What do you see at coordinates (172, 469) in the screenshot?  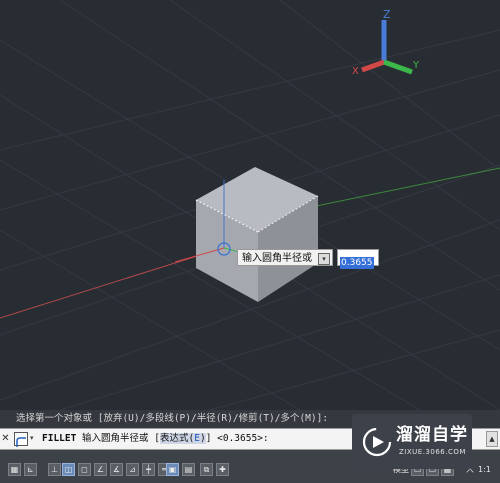 I see `transparency-toggle-icon: ▣` at bounding box center [172, 469].